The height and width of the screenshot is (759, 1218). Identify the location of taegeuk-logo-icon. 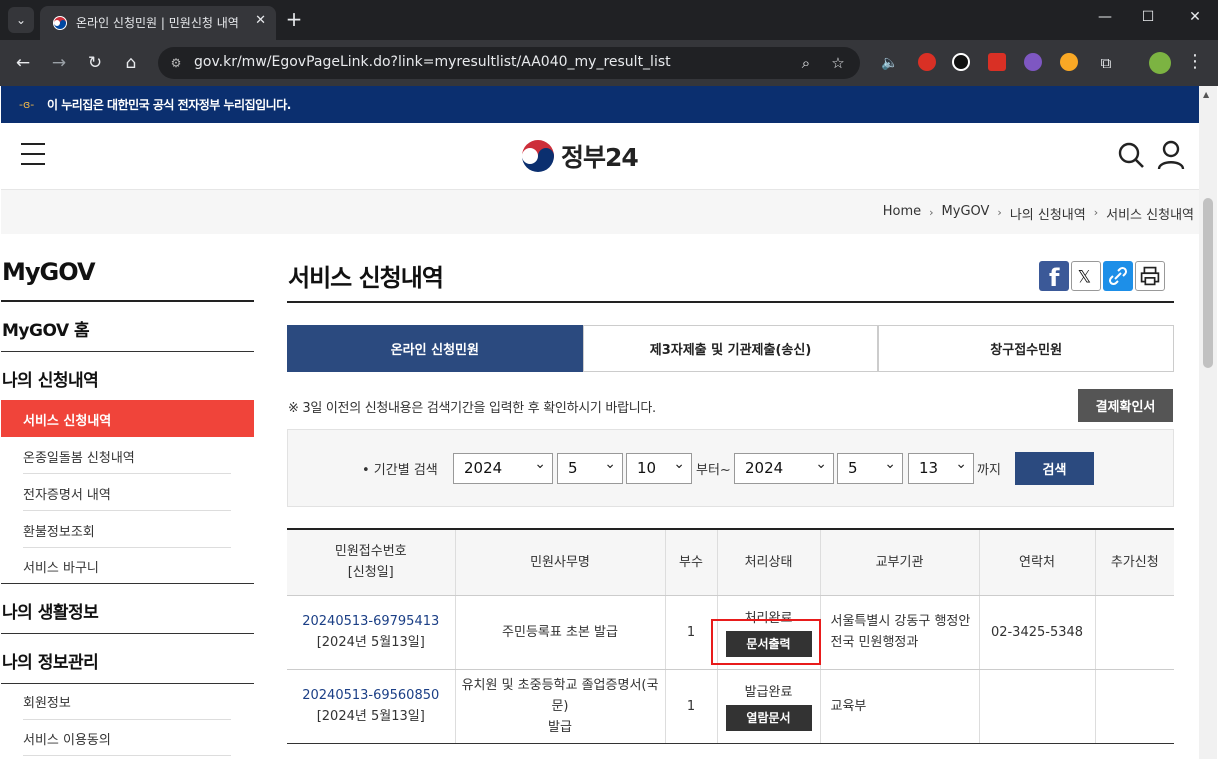
(538, 156).